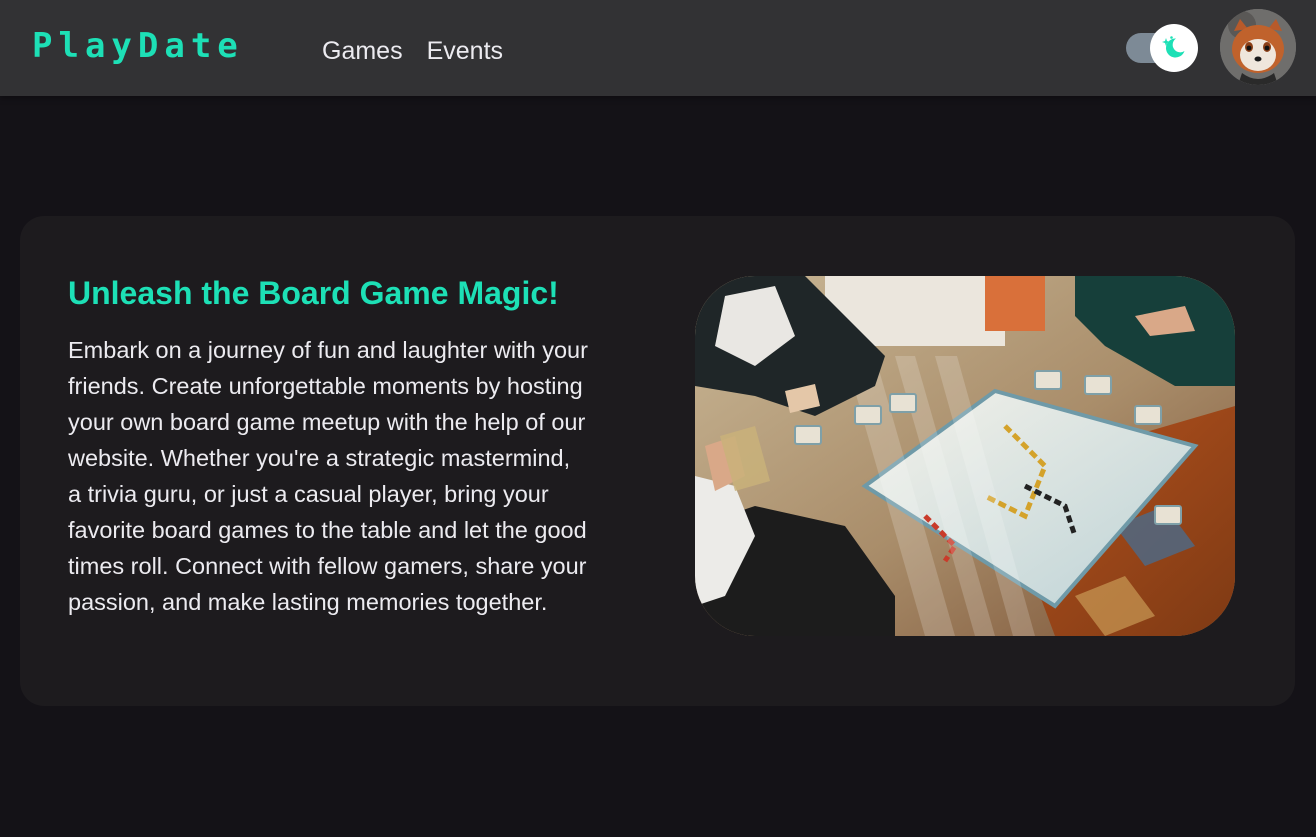 The height and width of the screenshot is (837, 1316). I want to click on user-avatar, so click(1258, 47).